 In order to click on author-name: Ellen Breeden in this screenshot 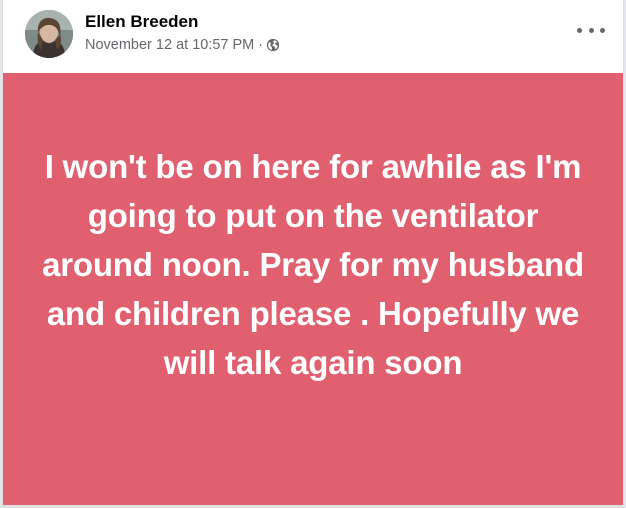, I will do `click(141, 22)`.